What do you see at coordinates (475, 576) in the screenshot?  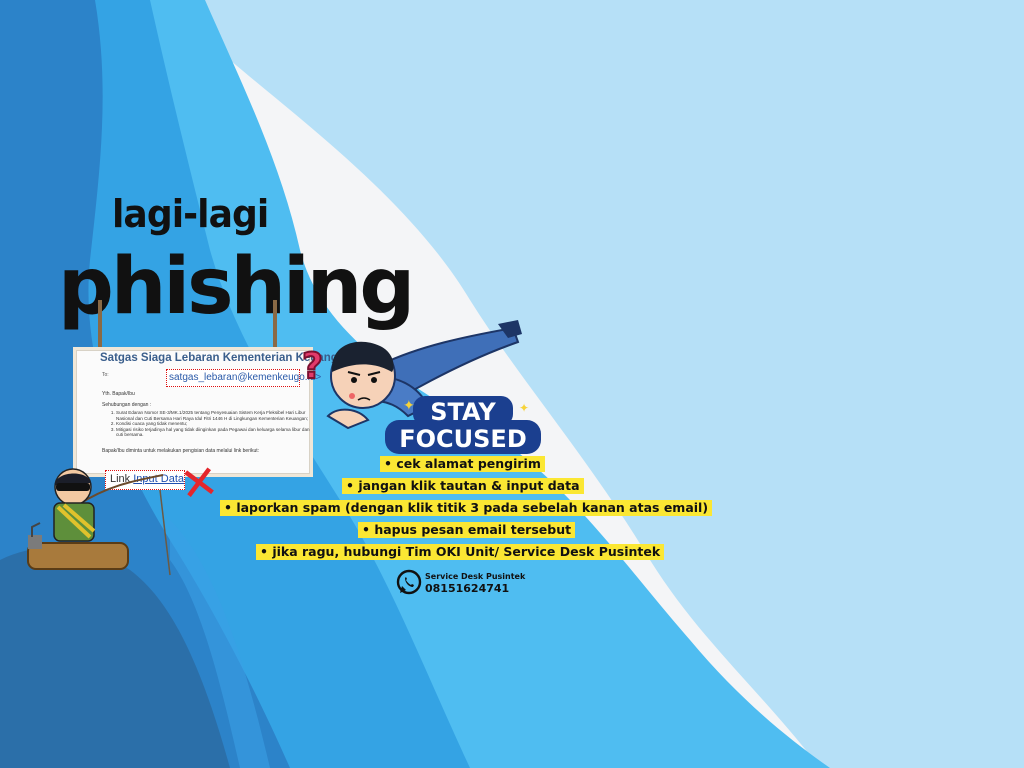 I see `contact-label: Service Desk Pusintek` at bounding box center [475, 576].